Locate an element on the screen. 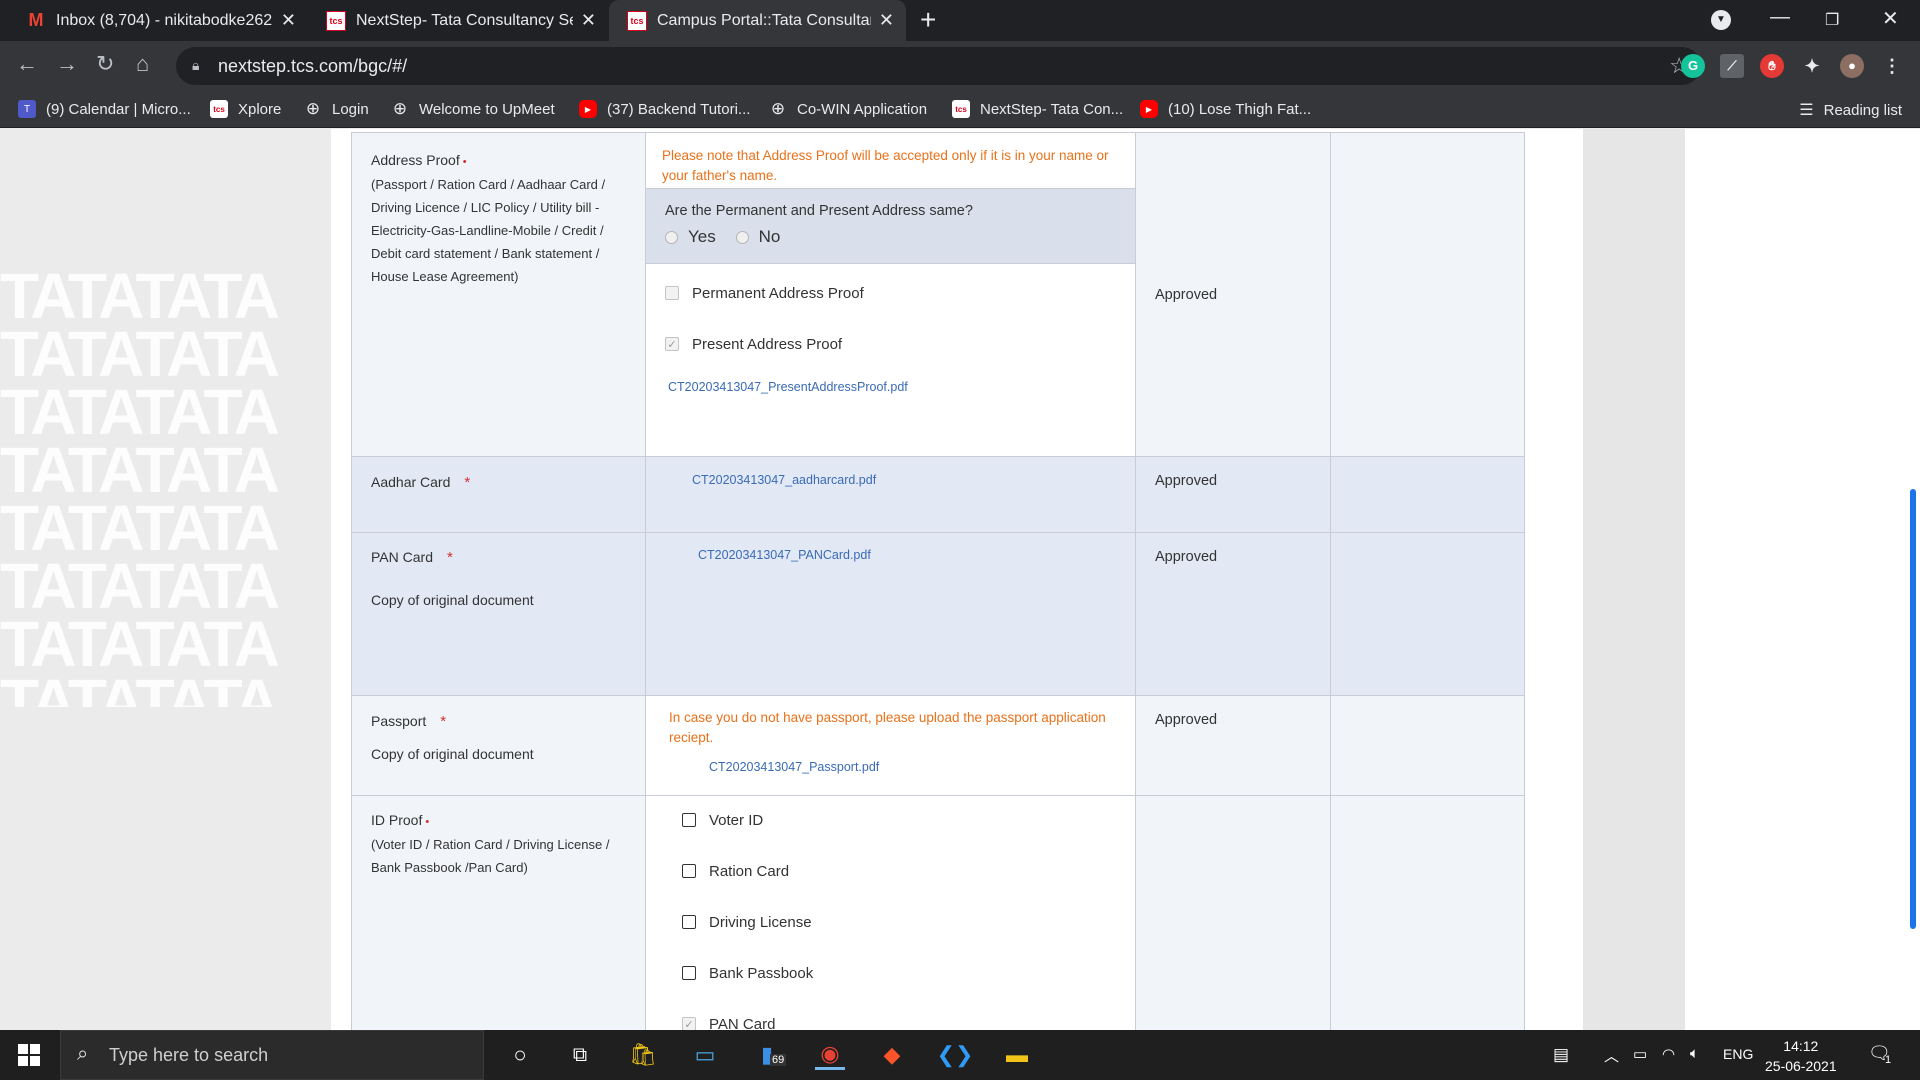  checkbox-label: Ration Card is located at coordinates (749, 871).